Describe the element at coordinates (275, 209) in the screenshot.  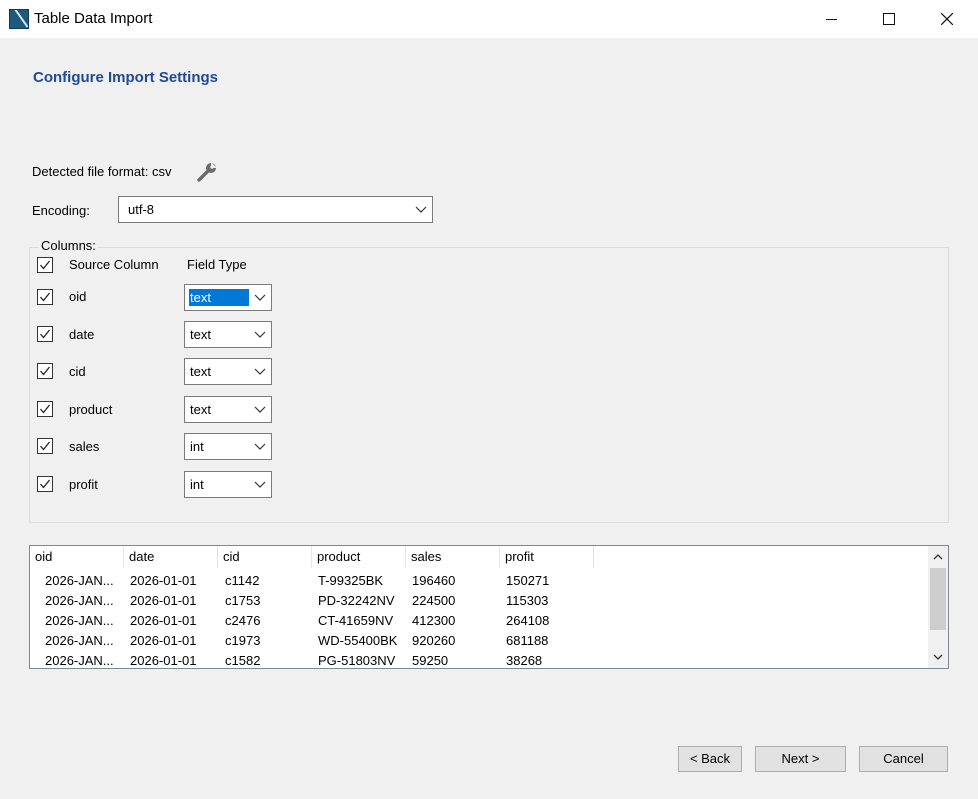
I see `encoding-select: utf-8` at that location.